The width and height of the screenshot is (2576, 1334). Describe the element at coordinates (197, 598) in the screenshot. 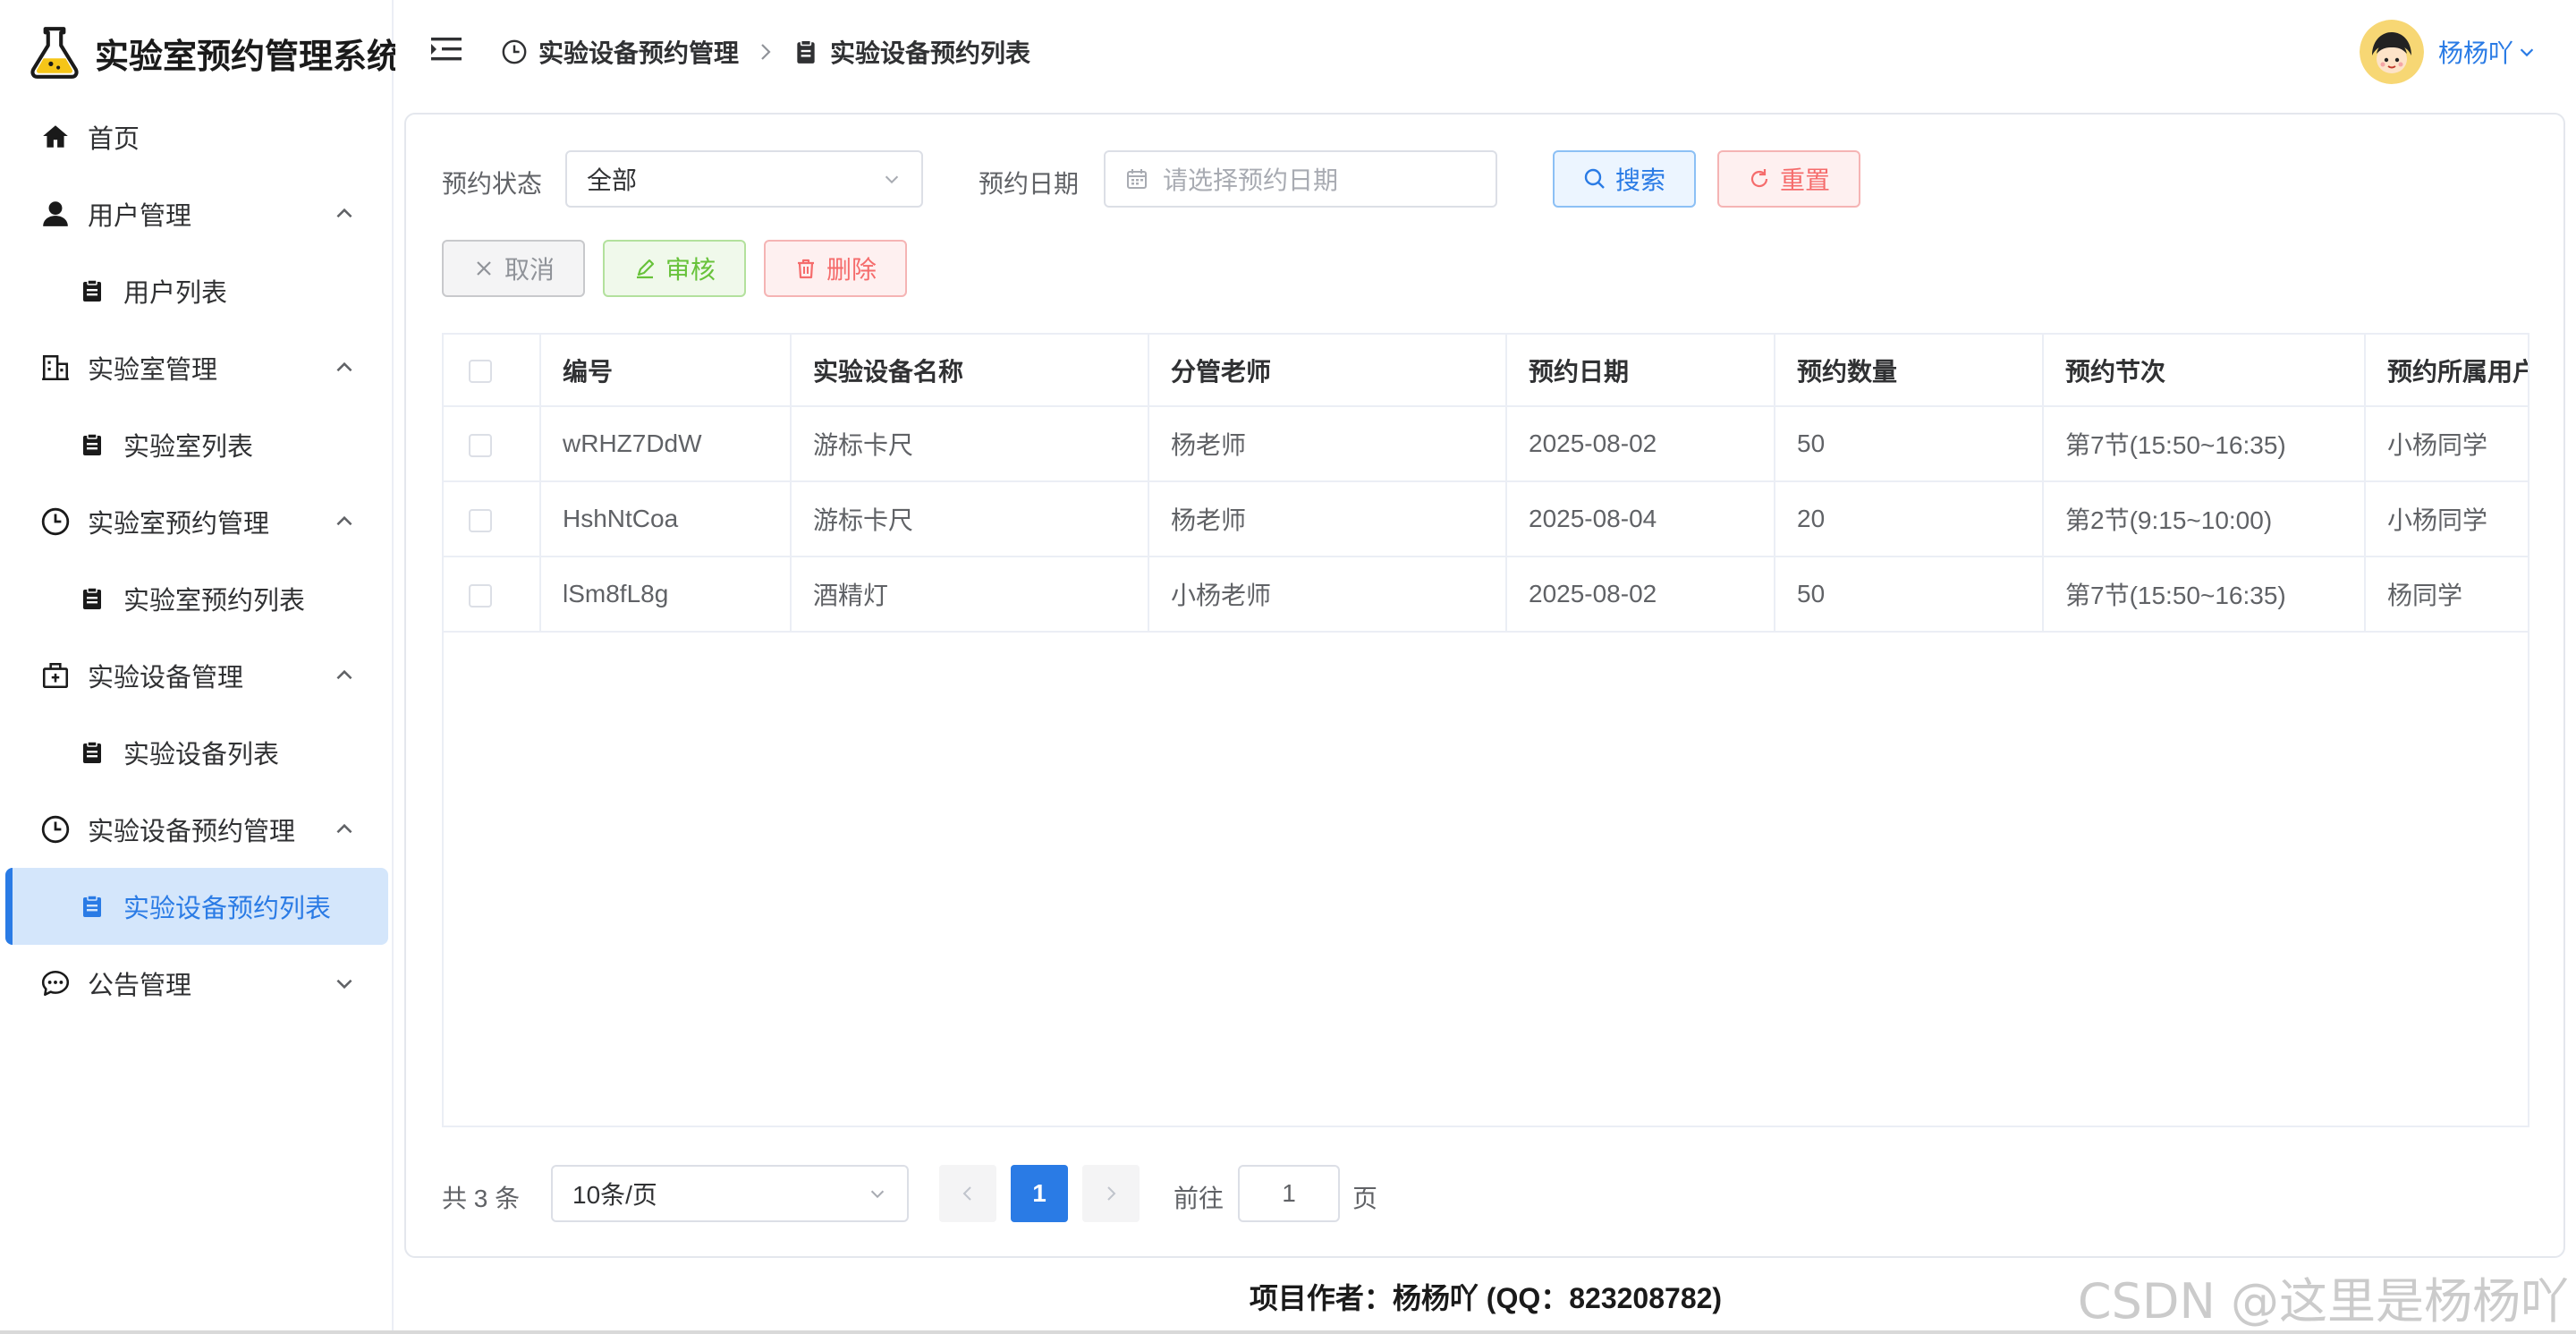

I see `sidebar-item-lab-booking-list: 实验室预约列表` at that location.